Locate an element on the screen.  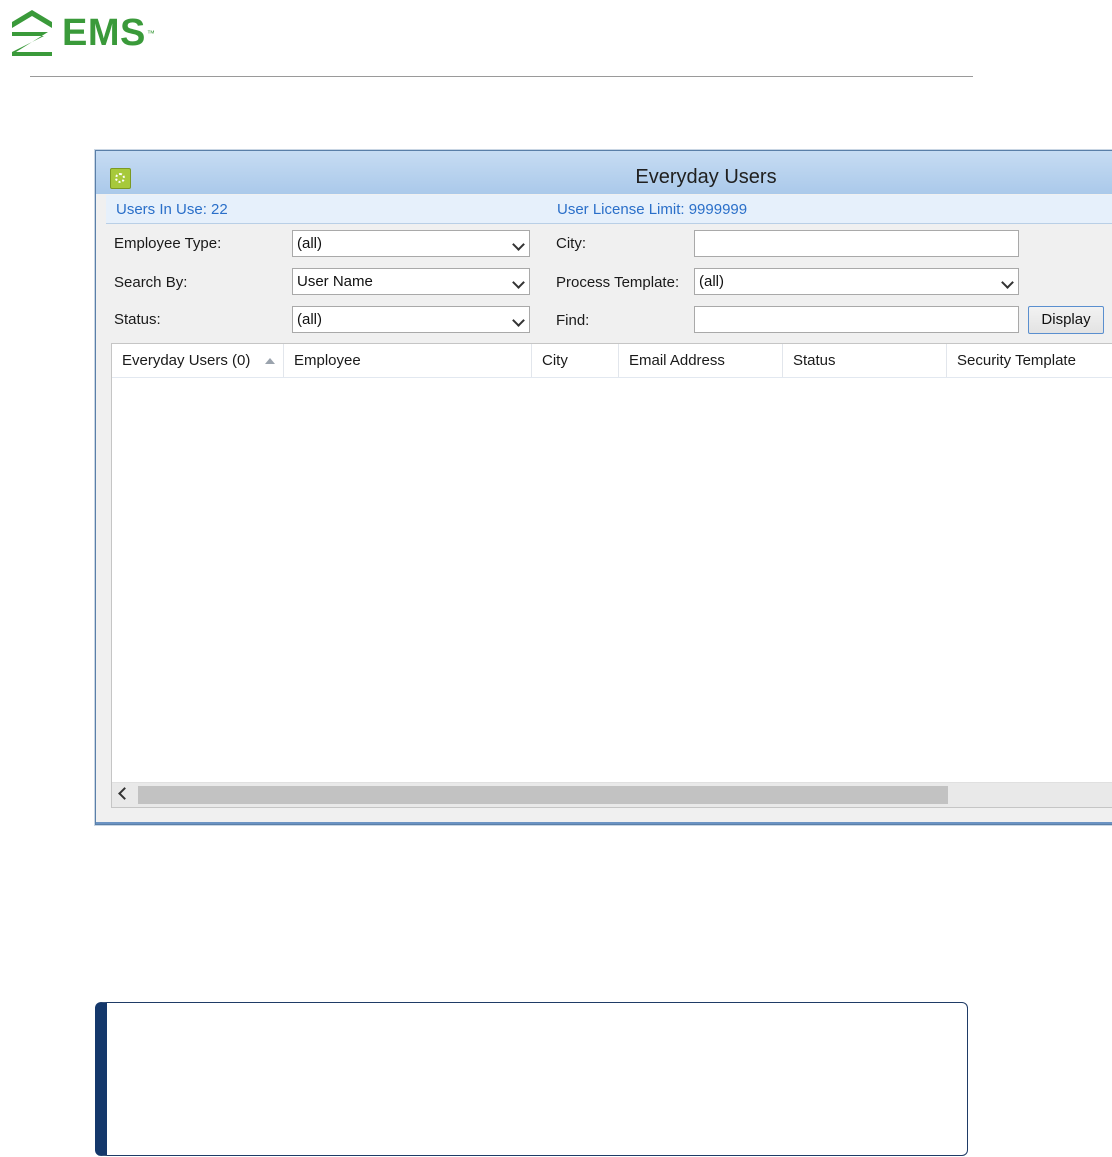
header-divider is located at coordinates (501, 76).